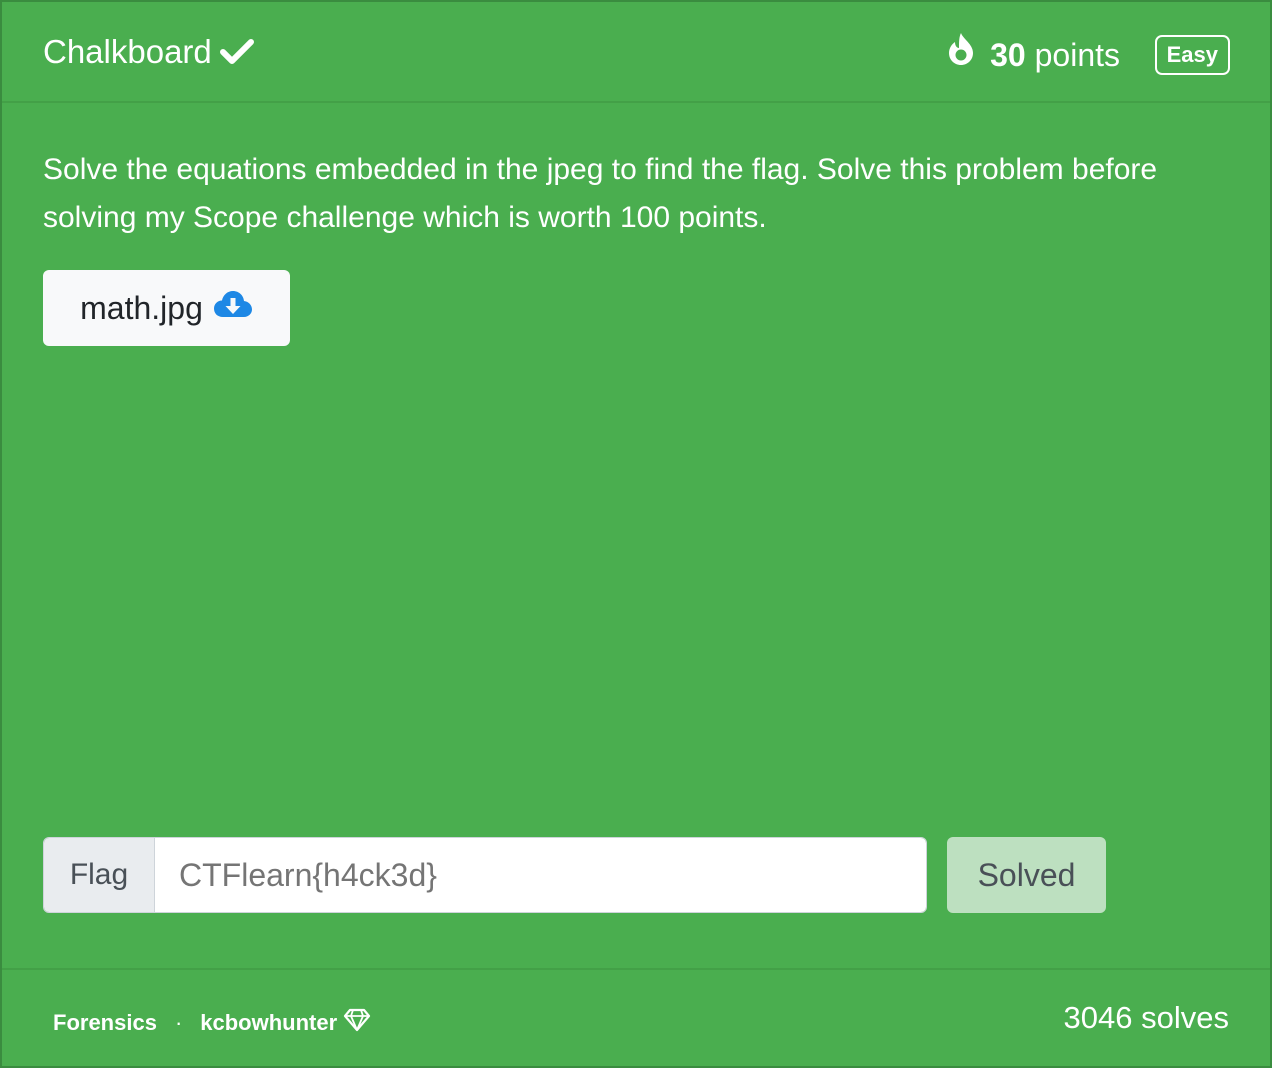 The image size is (1272, 1068). I want to click on author-link: kcbowhunter, so click(285, 1023).